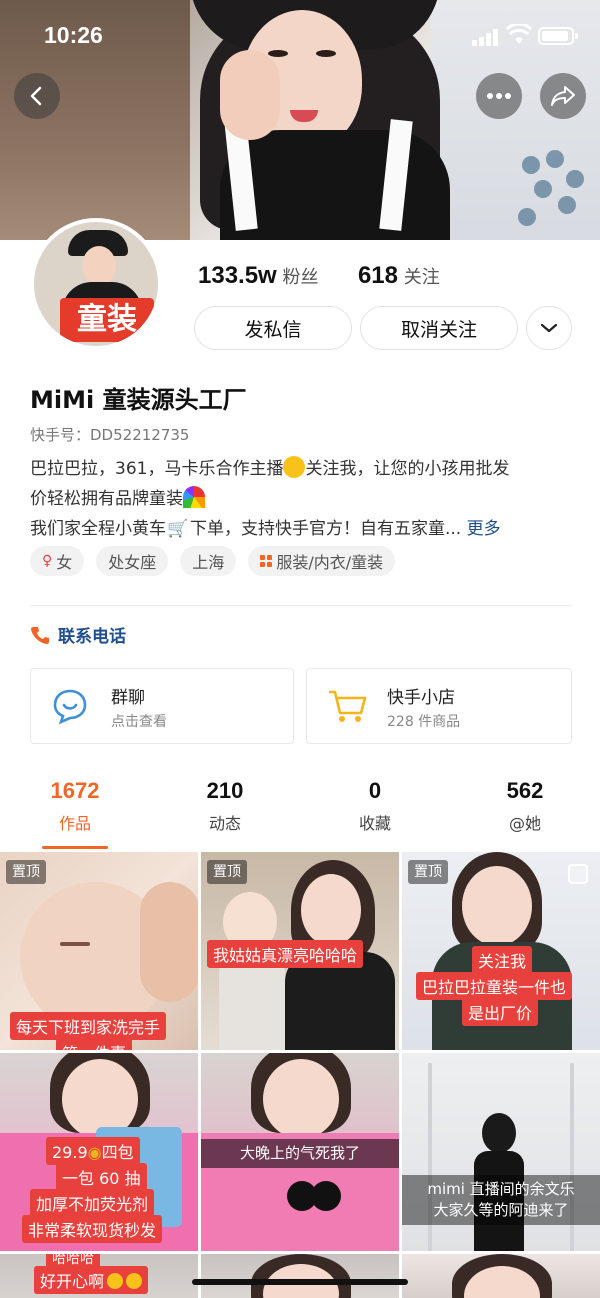 The image size is (600, 1298). I want to click on kuaishou-id: 快手号：DD52212735, so click(110, 435).